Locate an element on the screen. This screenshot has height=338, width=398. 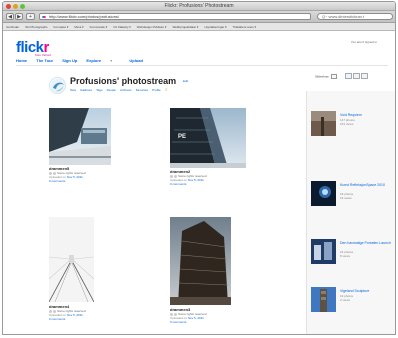
avatar is located at coordinates (57, 85).